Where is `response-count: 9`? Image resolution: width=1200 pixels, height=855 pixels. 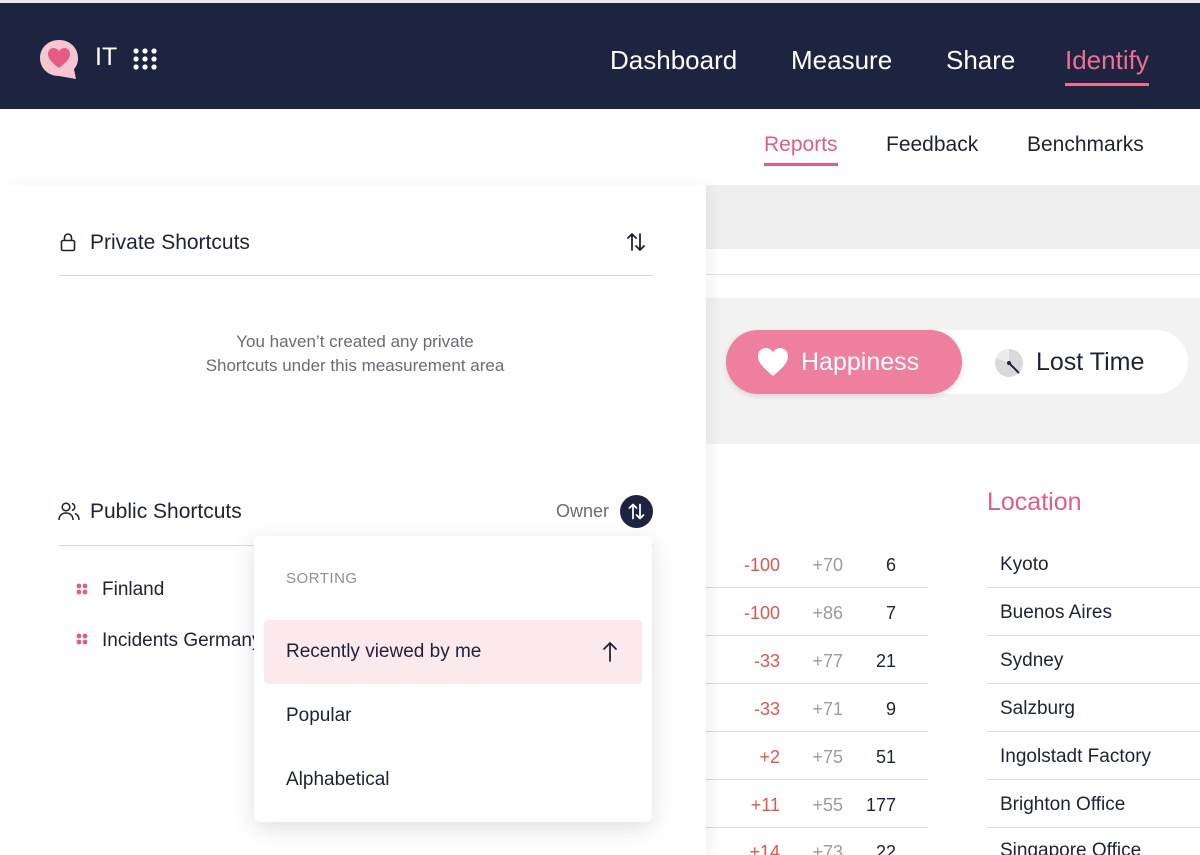 response-count: 9 is located at coordinates (890, 709).